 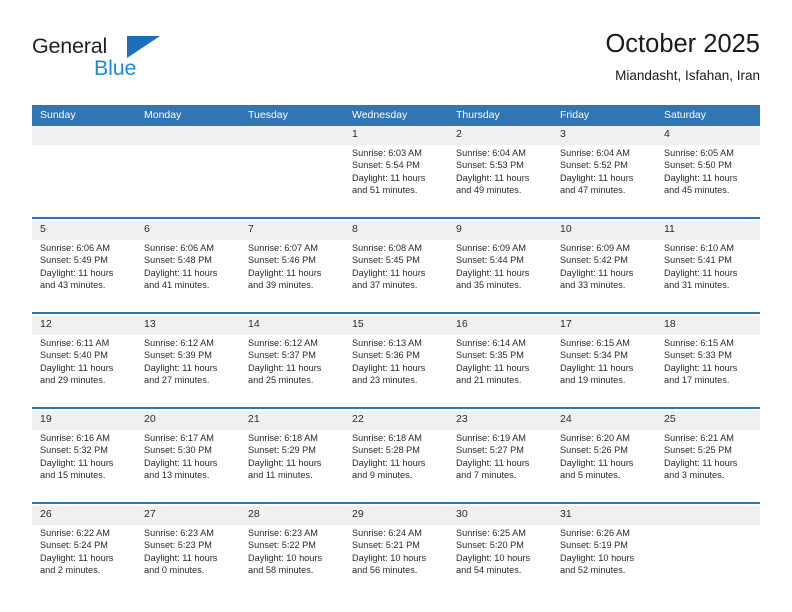 What do you see at coordinates (396, 515) in the screenshot?
I see `week-row-daynumbers: 26 27 28 29 30 31` at bounding box center [396, 515].